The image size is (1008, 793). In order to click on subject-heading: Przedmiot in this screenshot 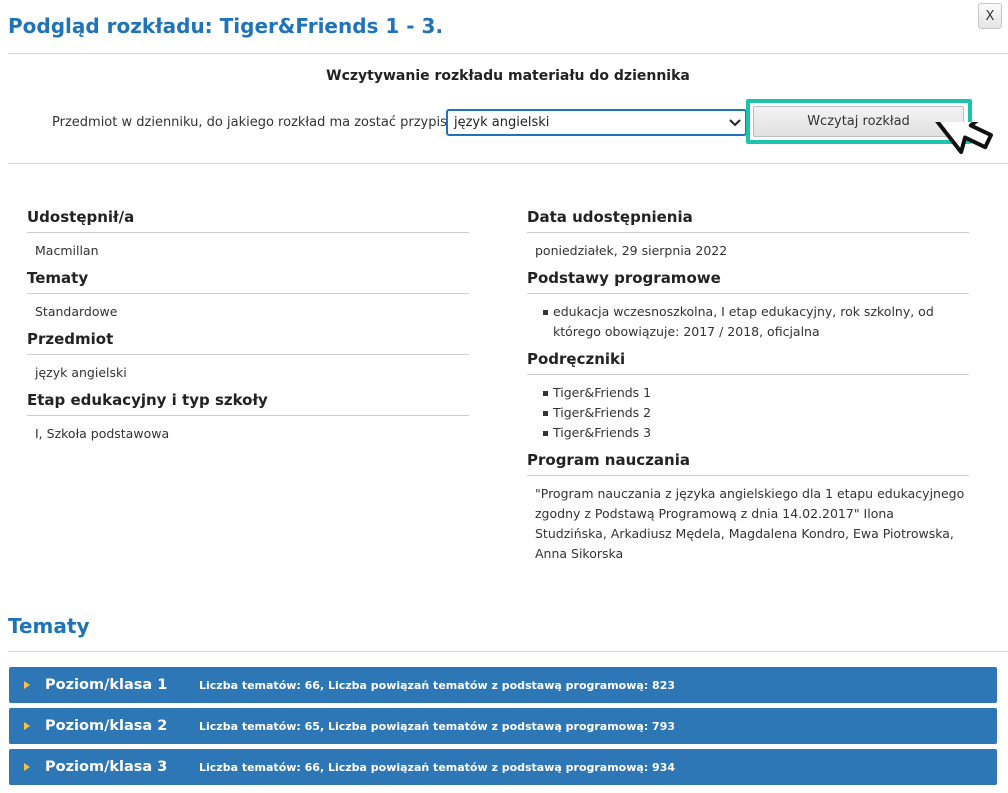, I will do `click(248, 342)`.